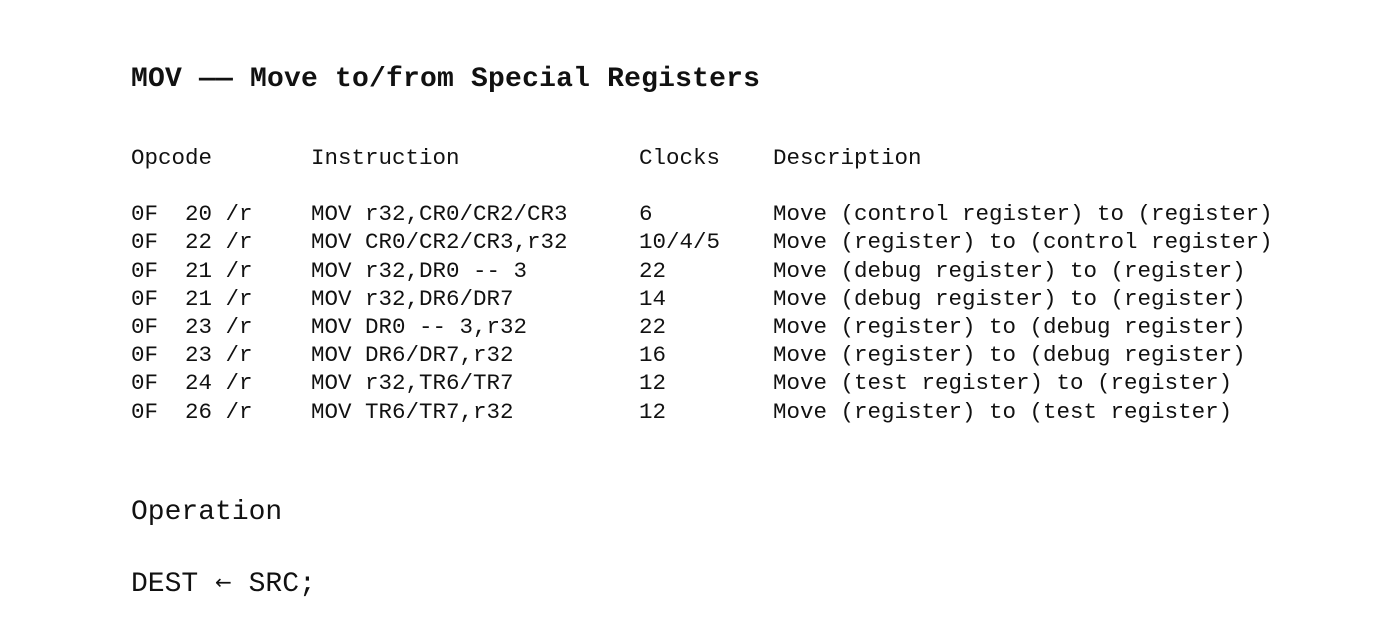 Image resolution: width=1376 pixels, height=625 pixels. Describe the element at coordinates (385, 158) in the screenshot. I see `header-instruction: Instruction` at that location.